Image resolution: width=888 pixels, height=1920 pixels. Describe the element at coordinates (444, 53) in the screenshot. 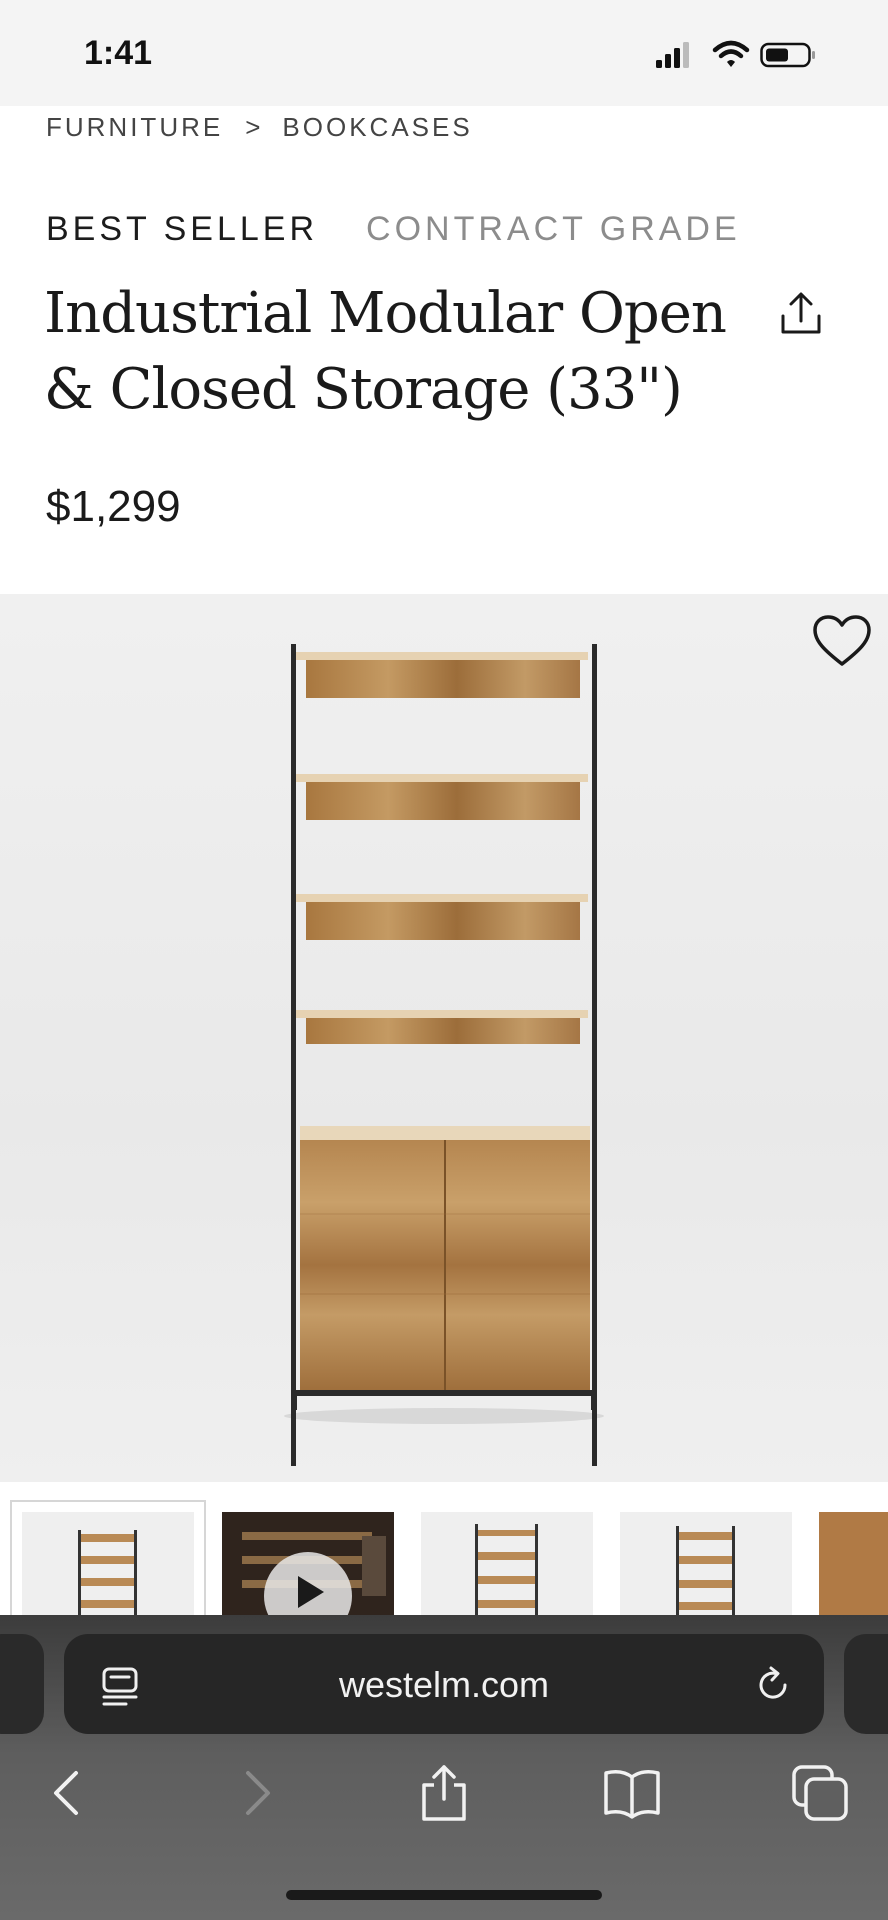

I see `status-bar: 1:41` at that location.